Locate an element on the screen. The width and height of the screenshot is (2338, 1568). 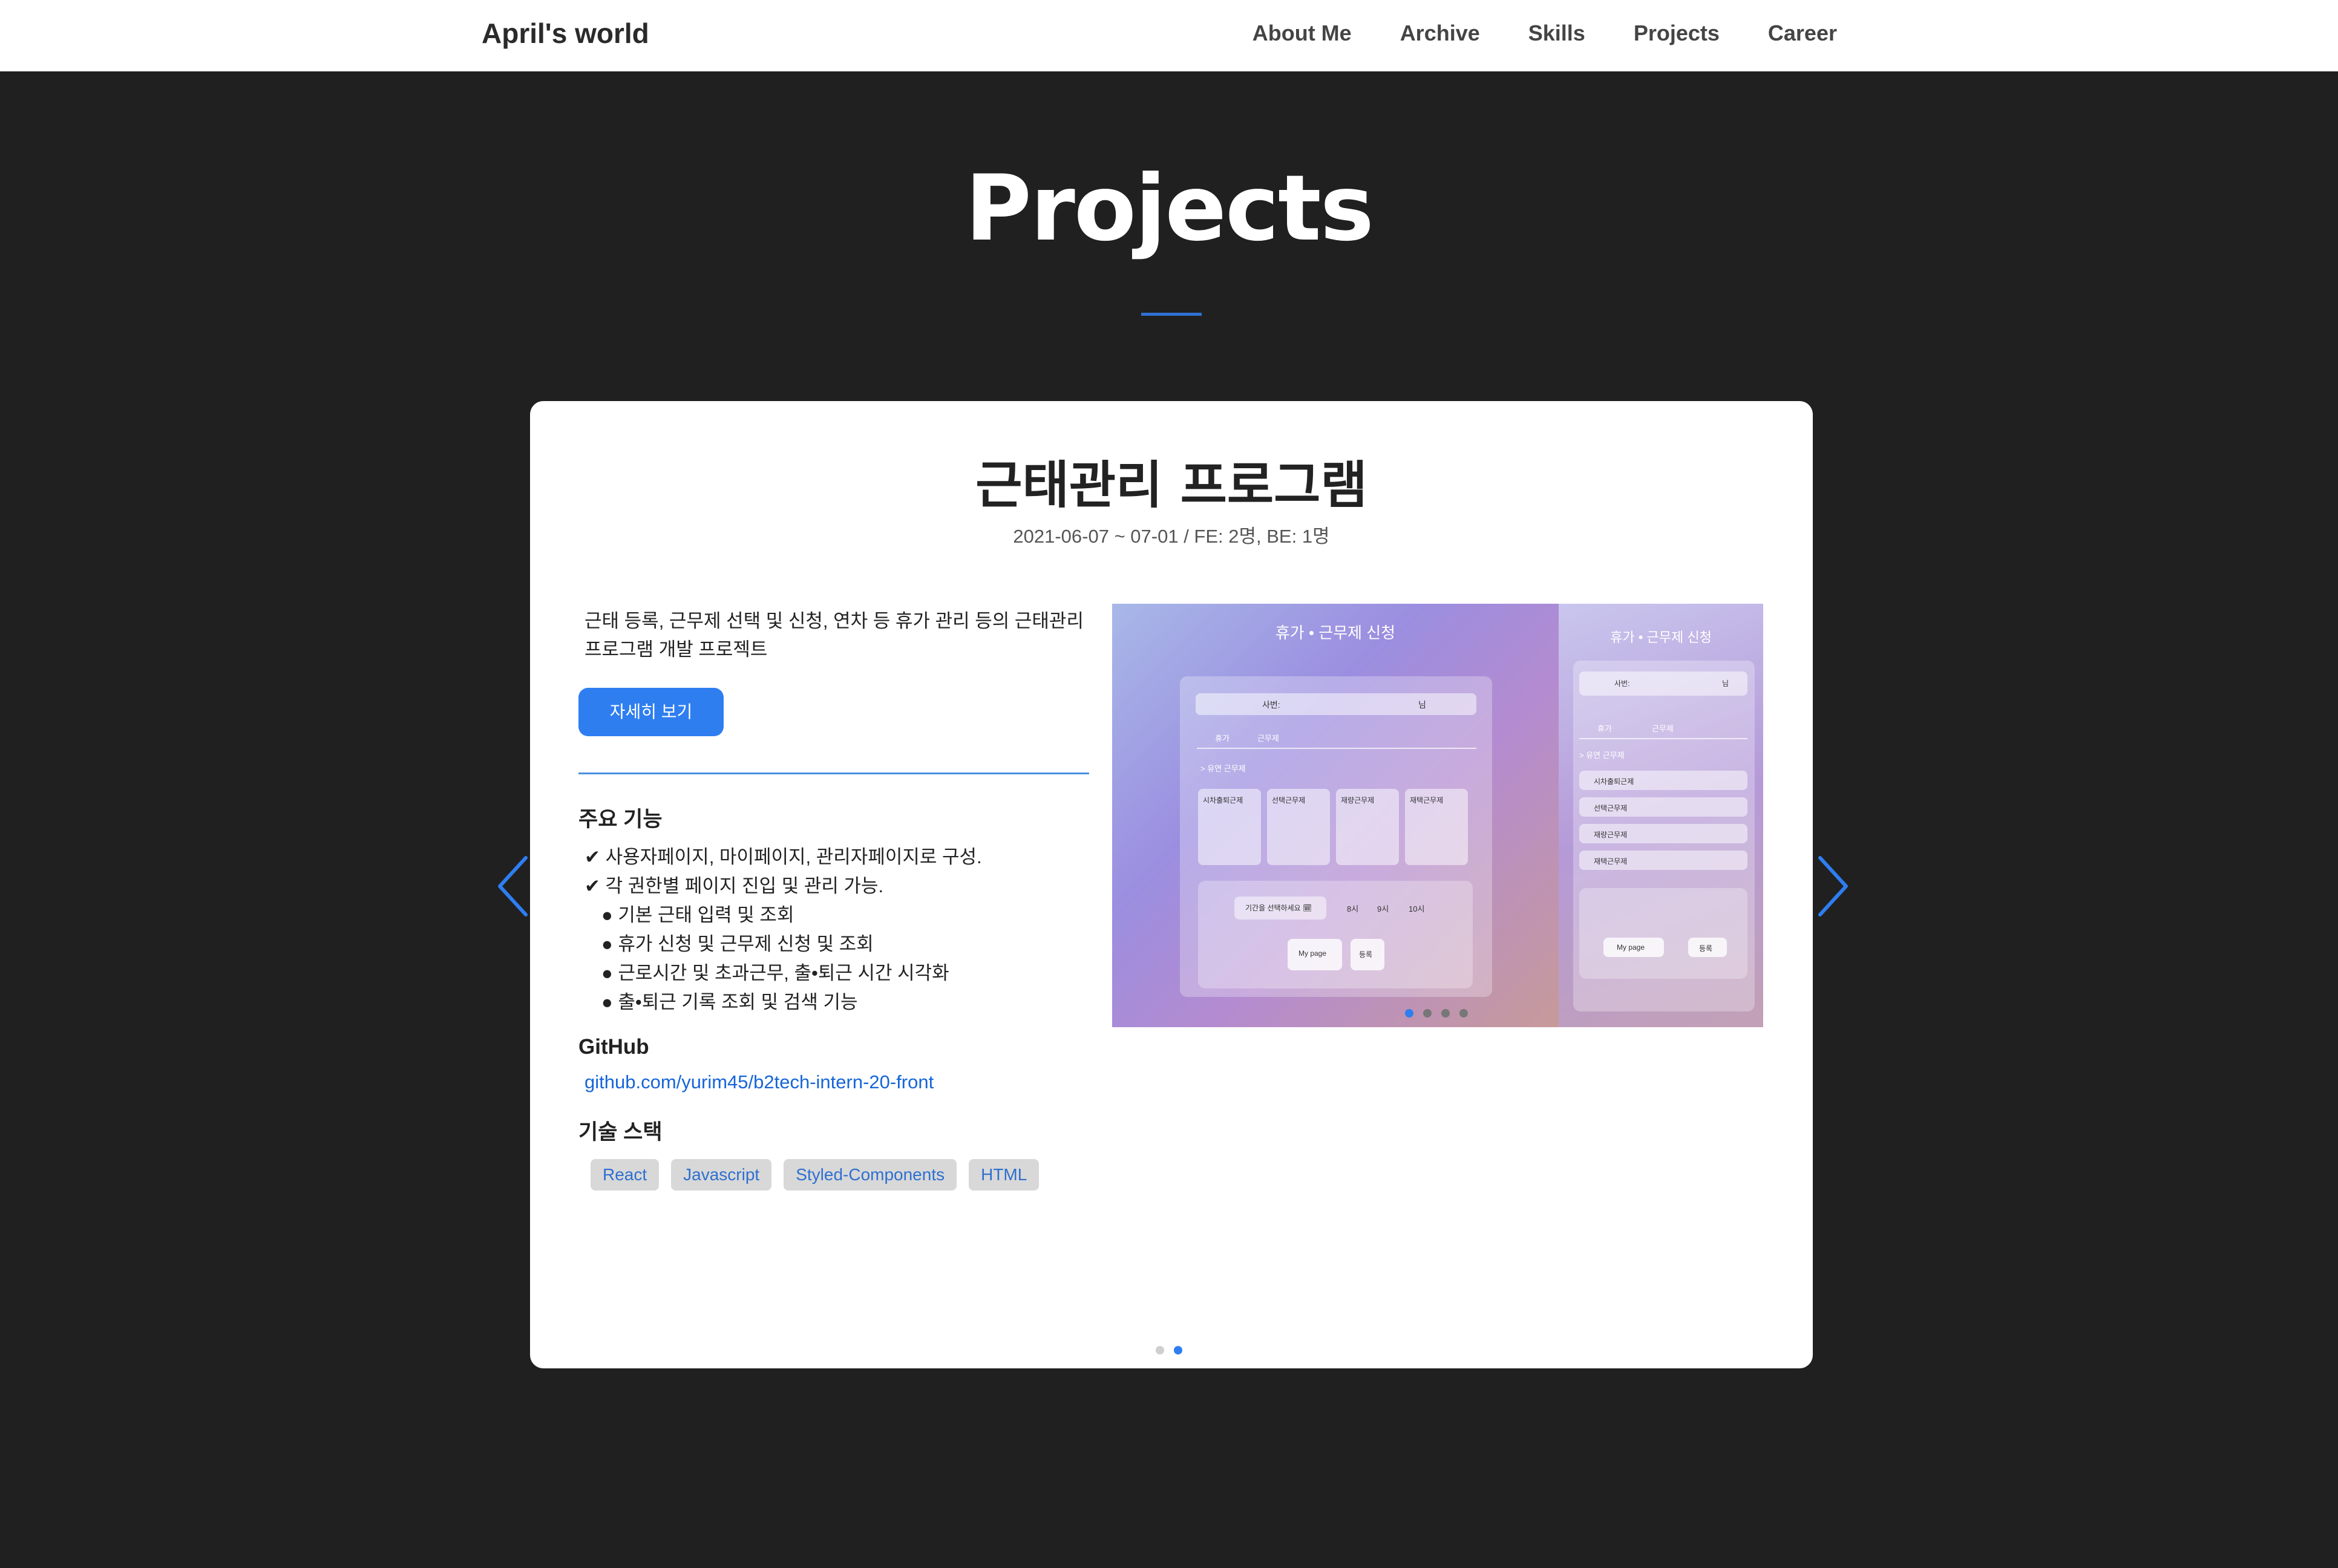
screenshot-time-option: 10시 is located at coordinates (1417, 909).